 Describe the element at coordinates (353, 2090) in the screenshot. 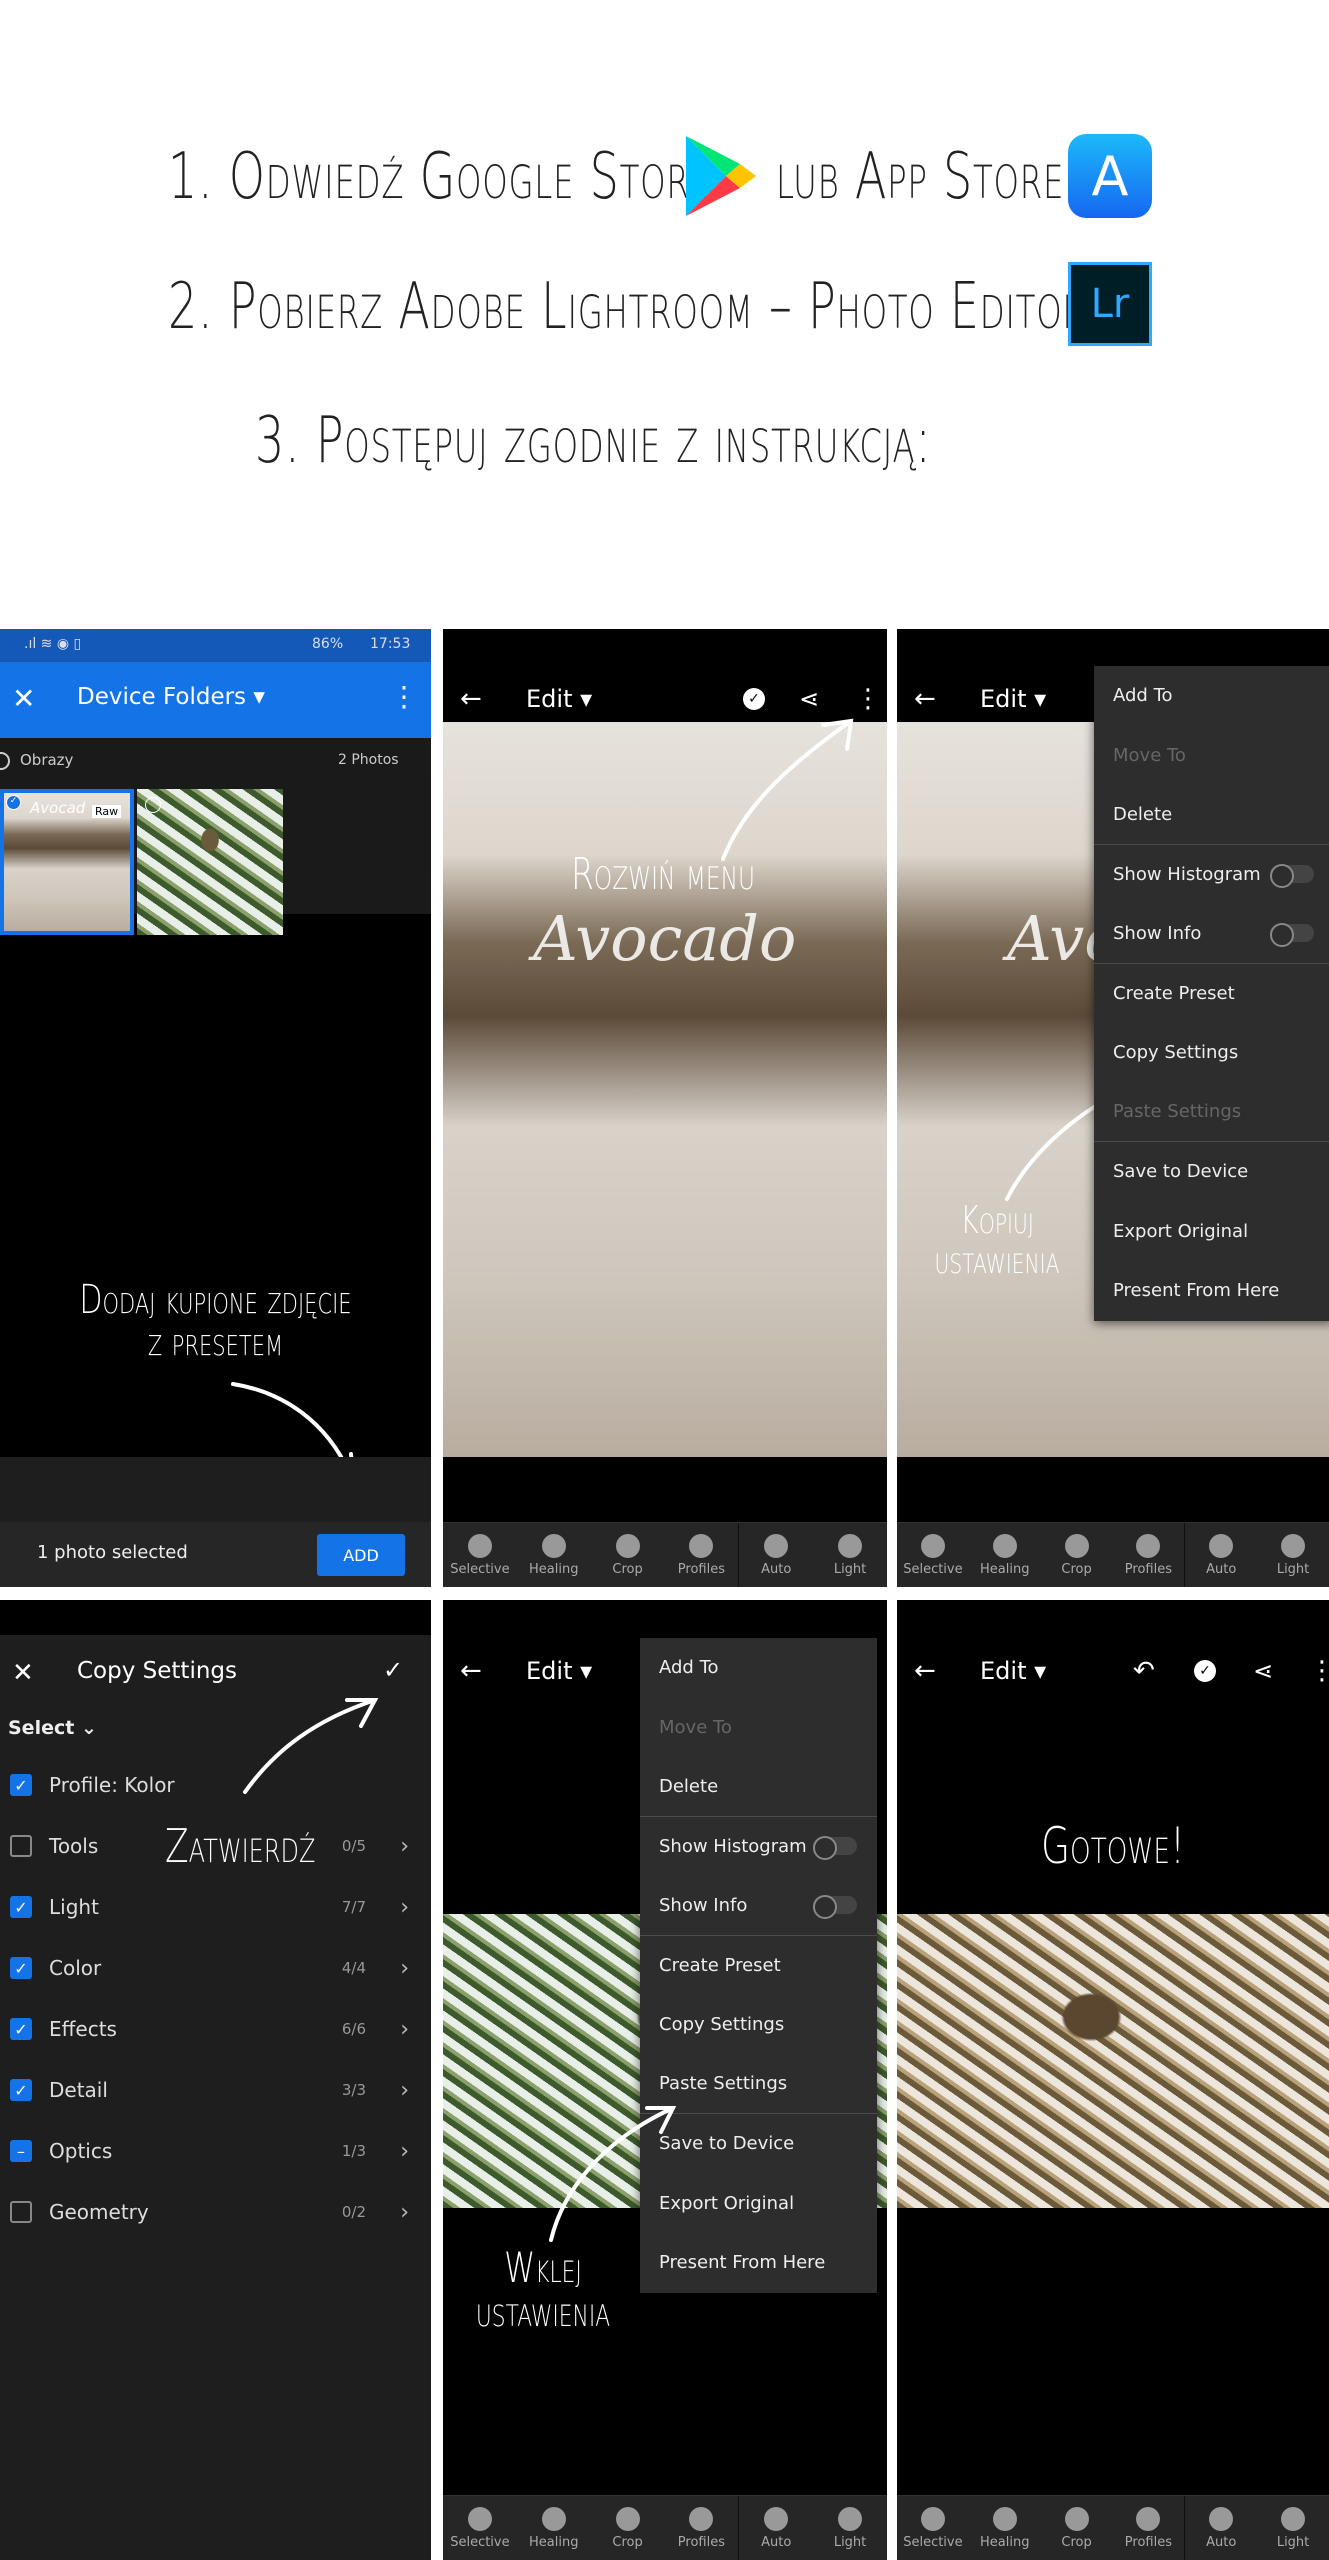

I see `settings-row-count: 3/3` at that location.